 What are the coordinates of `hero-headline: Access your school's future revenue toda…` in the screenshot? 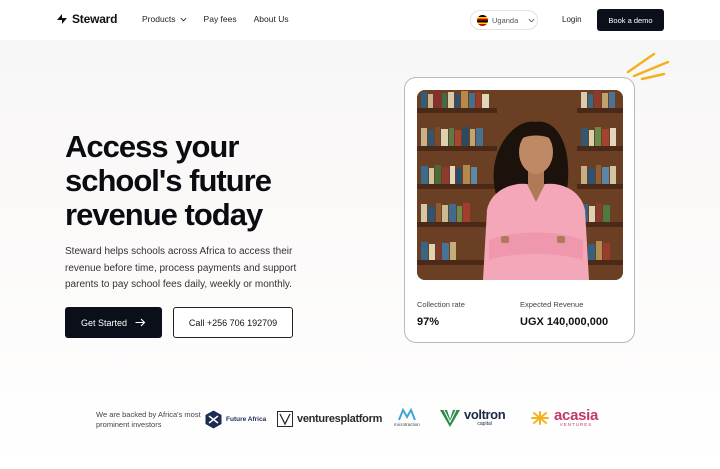 It's located at (168, 180).